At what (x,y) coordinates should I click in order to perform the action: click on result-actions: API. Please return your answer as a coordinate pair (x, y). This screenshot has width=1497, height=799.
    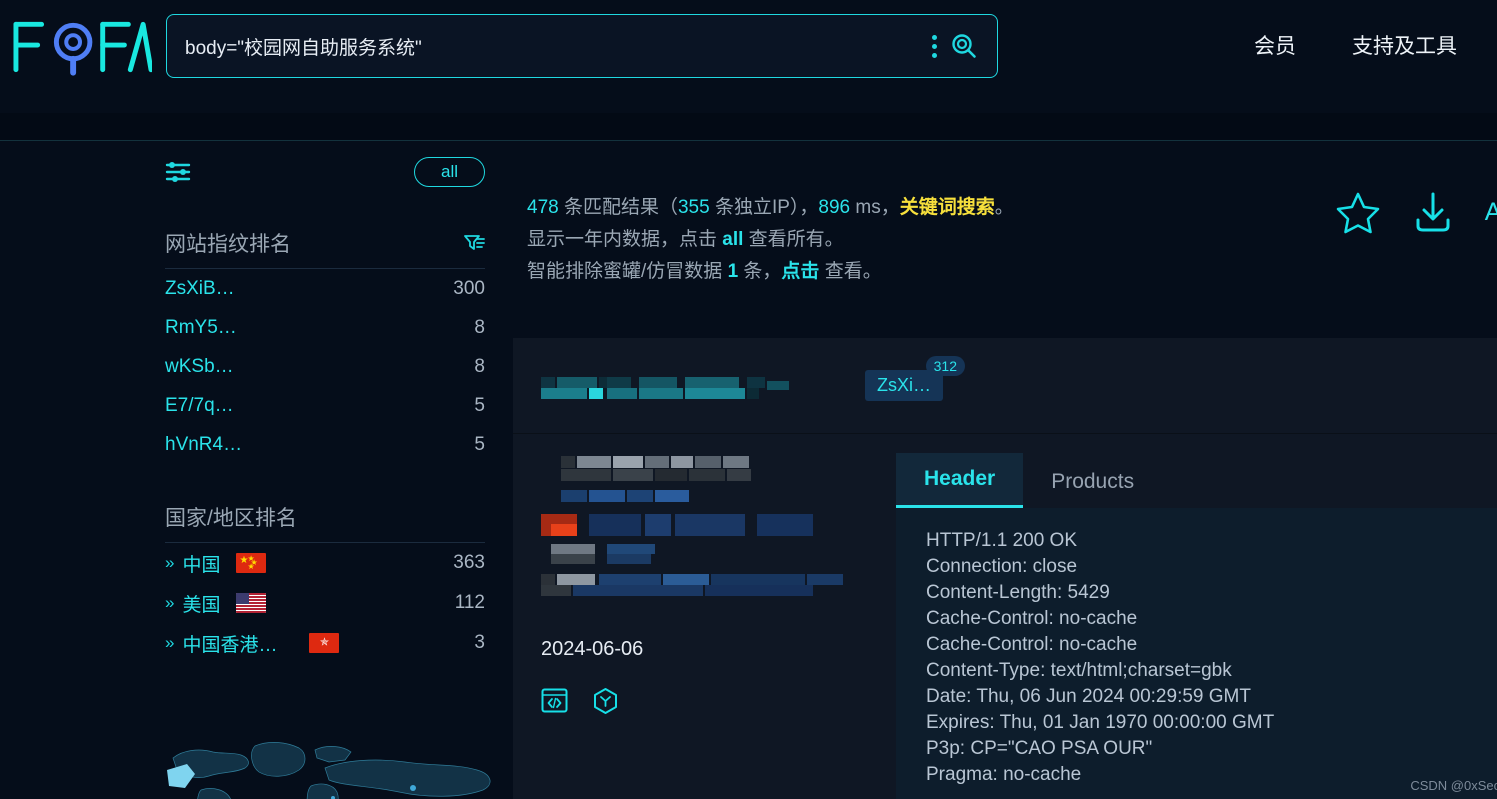
    Looking at the image, I should click on (1416, 212).